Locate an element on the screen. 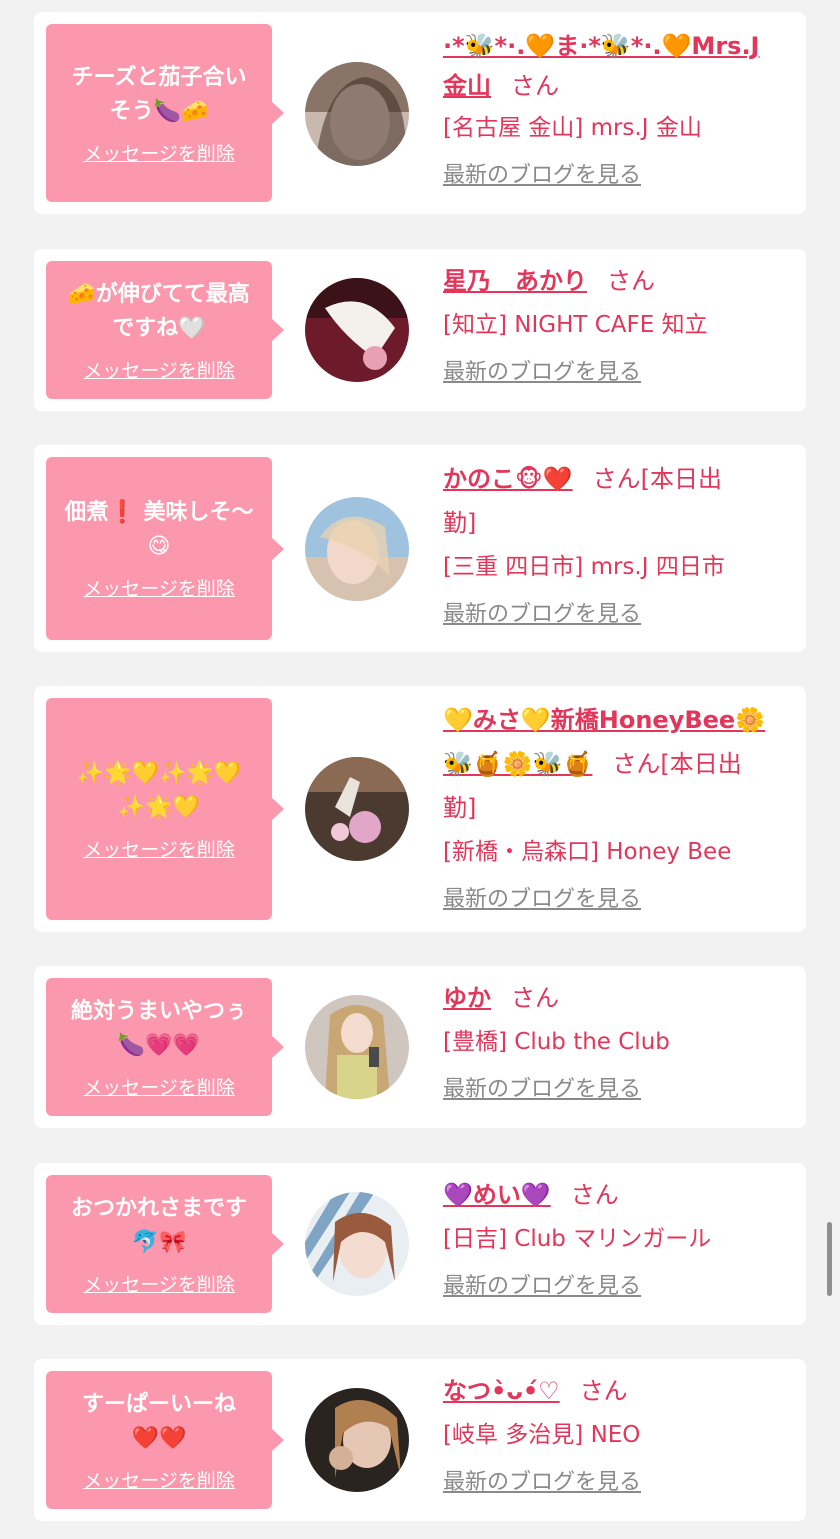 This screenshot has height=1539, width=840. cast-name-link: 💜めい💜 is located at coordinates (497, 1195).